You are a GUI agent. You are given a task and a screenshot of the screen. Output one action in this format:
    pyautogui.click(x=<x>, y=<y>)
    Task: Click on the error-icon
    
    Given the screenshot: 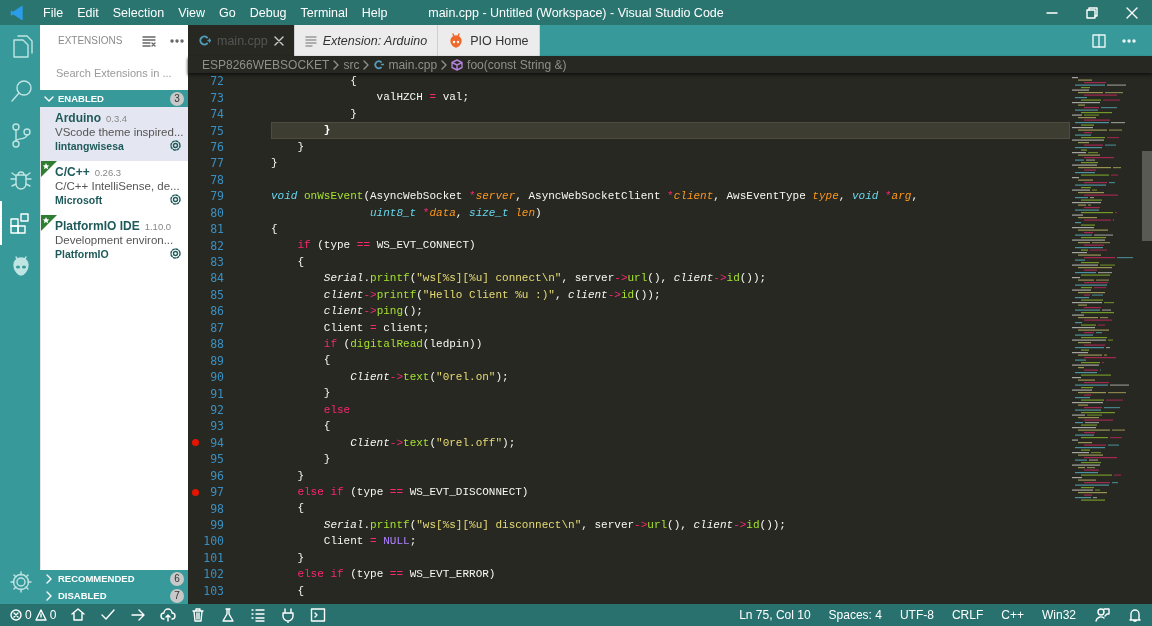 What is the action you would take?
    pyautogui.click(x=16, y=615)
    